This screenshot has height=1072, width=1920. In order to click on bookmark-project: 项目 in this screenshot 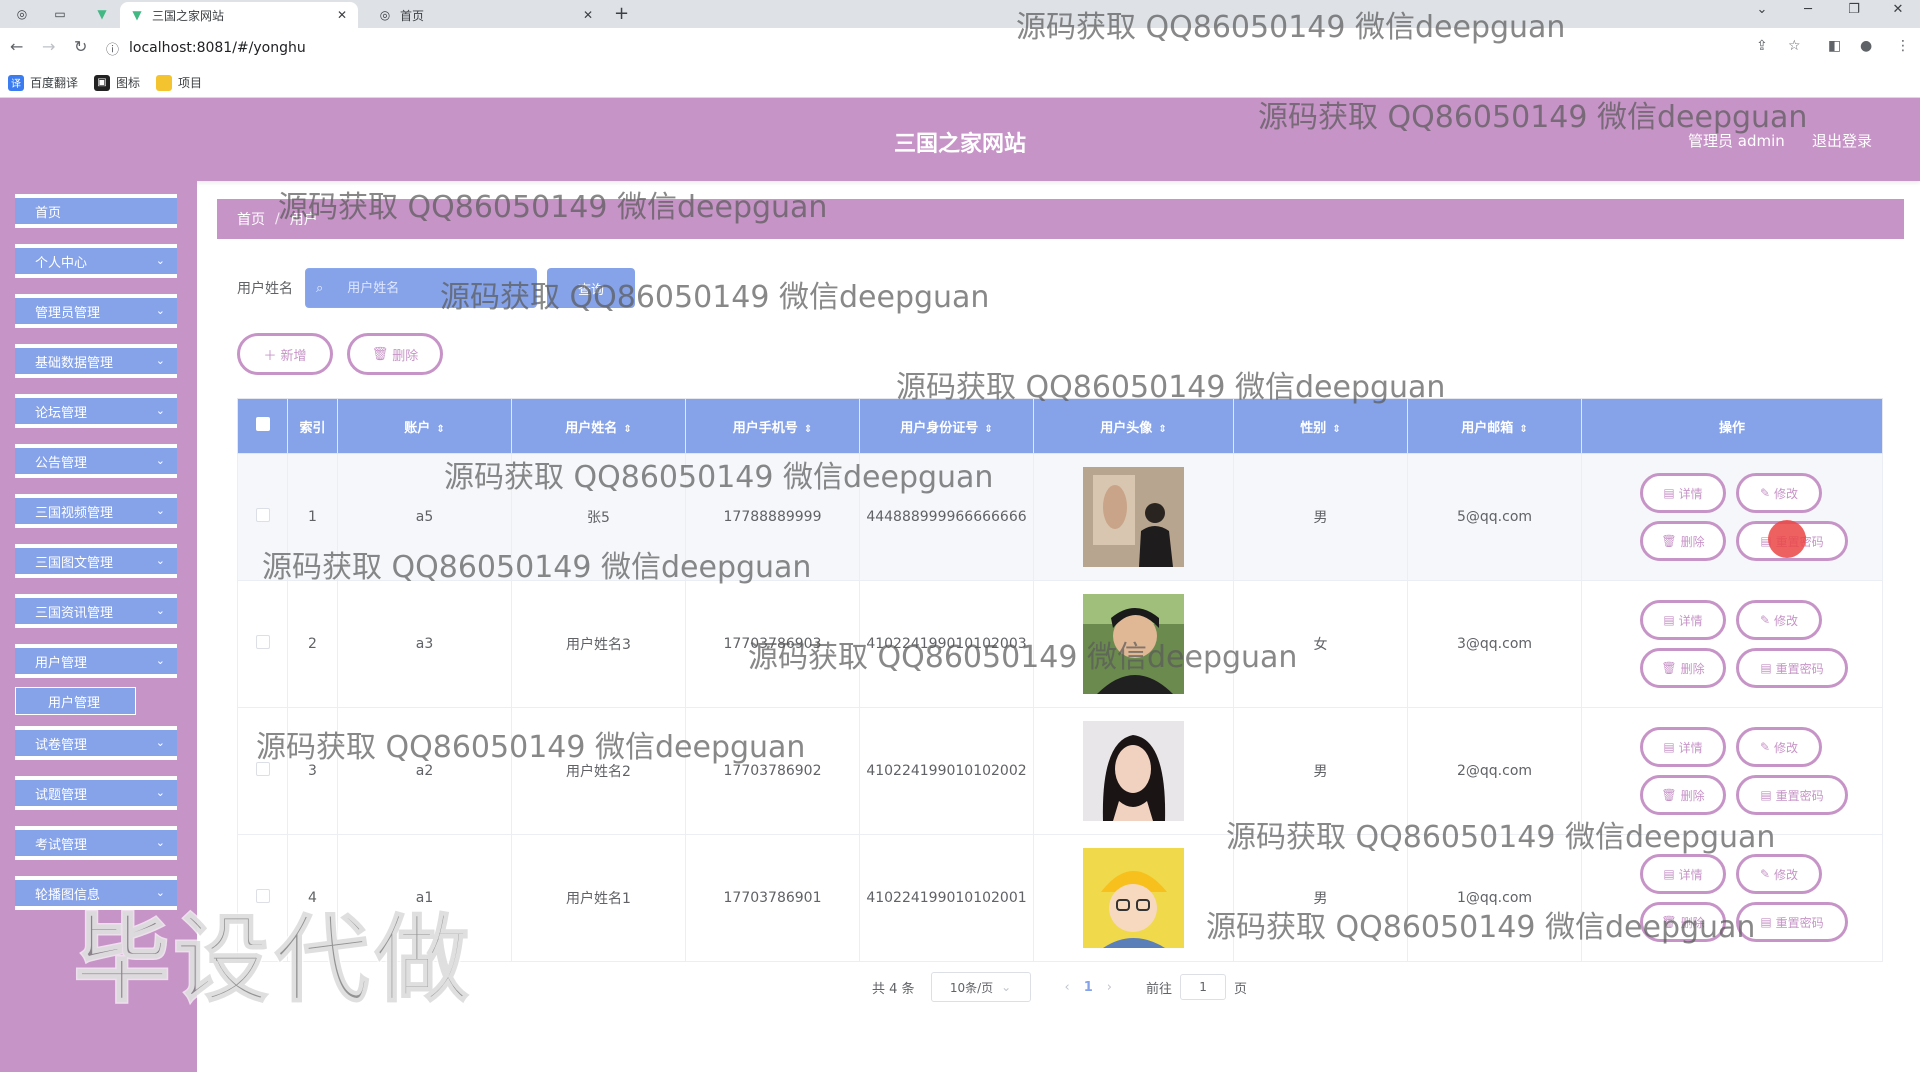, I will do `click(179, 82)`.